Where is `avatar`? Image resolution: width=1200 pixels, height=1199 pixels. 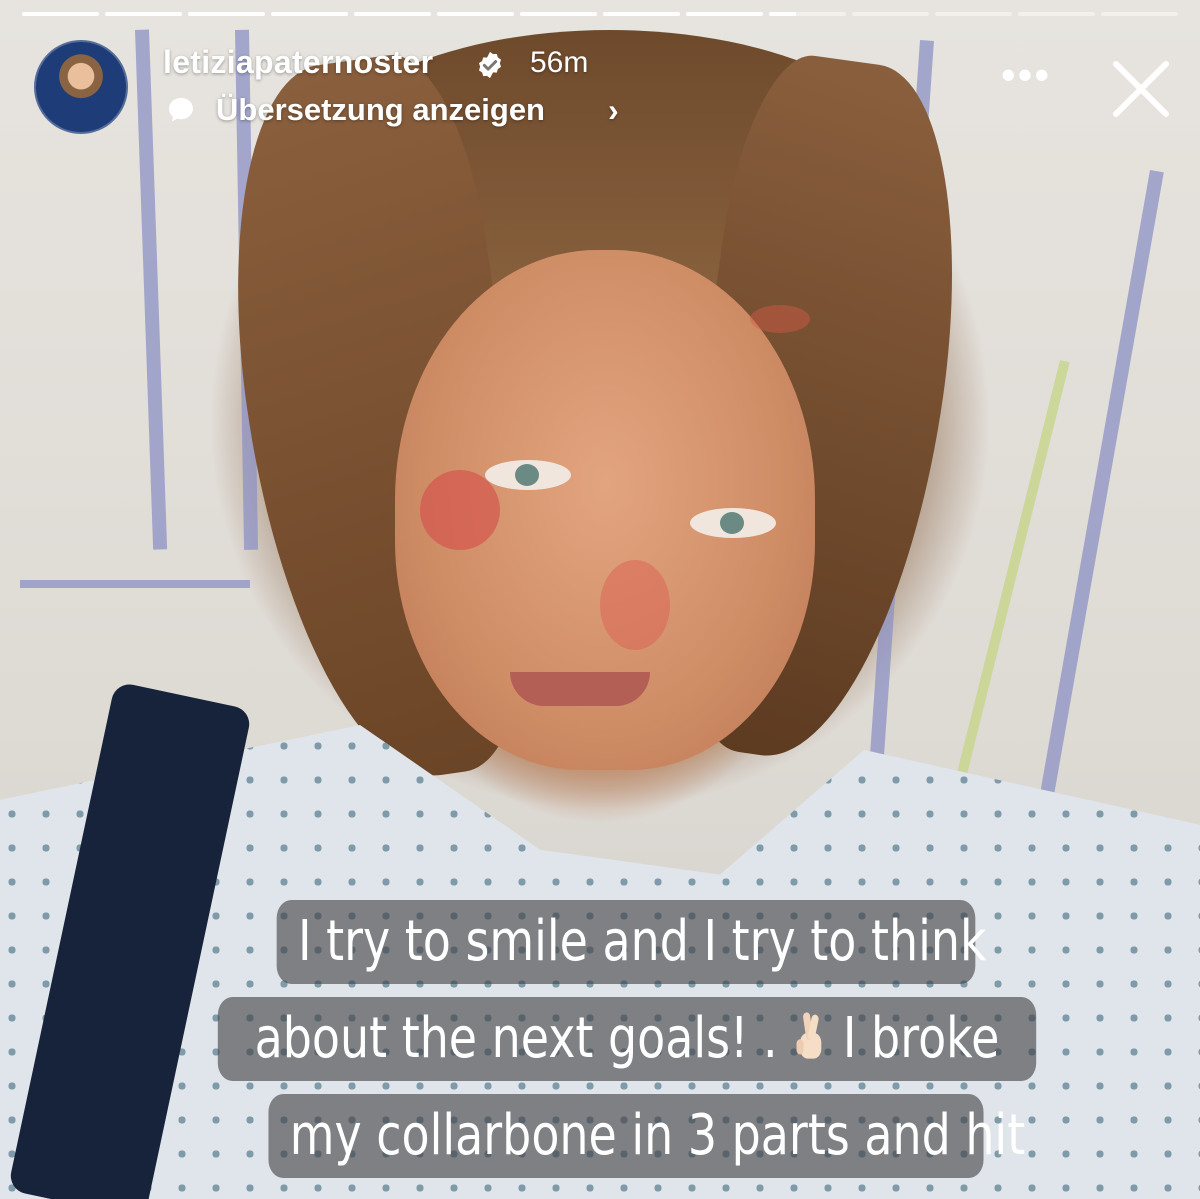 avatar is located at coordinates (81, 87).